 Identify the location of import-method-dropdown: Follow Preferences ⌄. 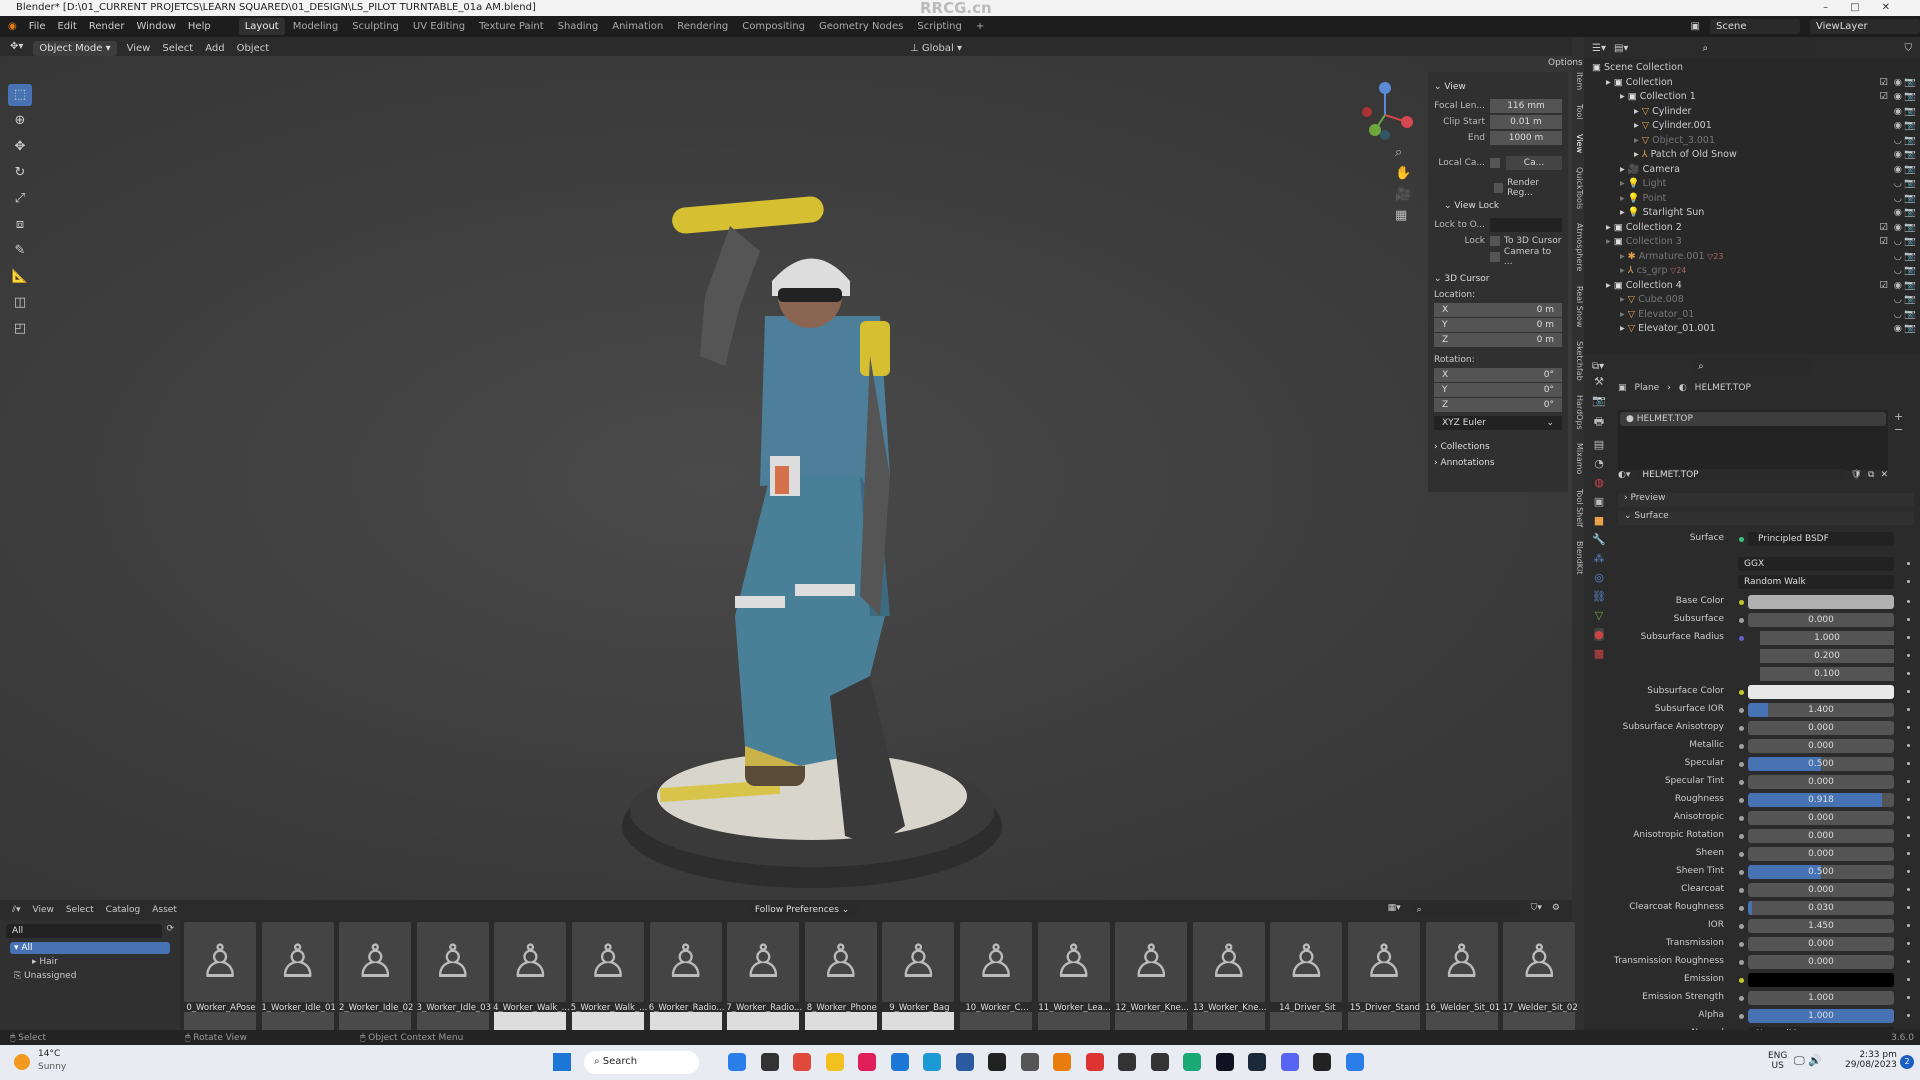
(803, 910).